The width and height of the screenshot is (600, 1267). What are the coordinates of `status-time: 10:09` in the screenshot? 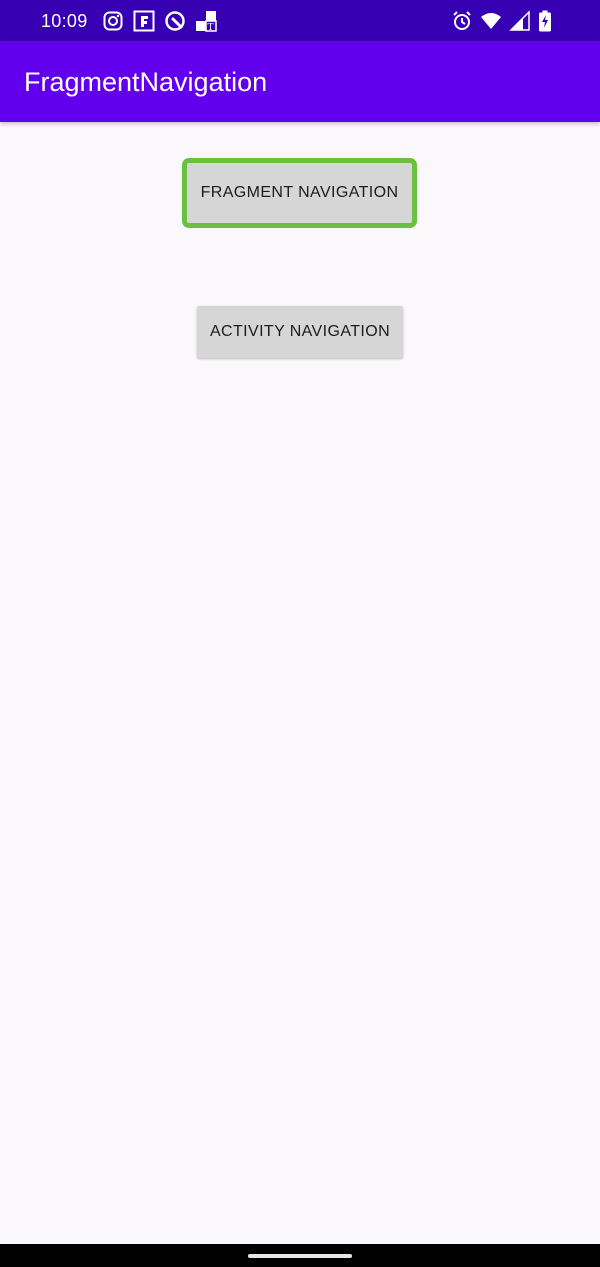 It's located at (64, 21).